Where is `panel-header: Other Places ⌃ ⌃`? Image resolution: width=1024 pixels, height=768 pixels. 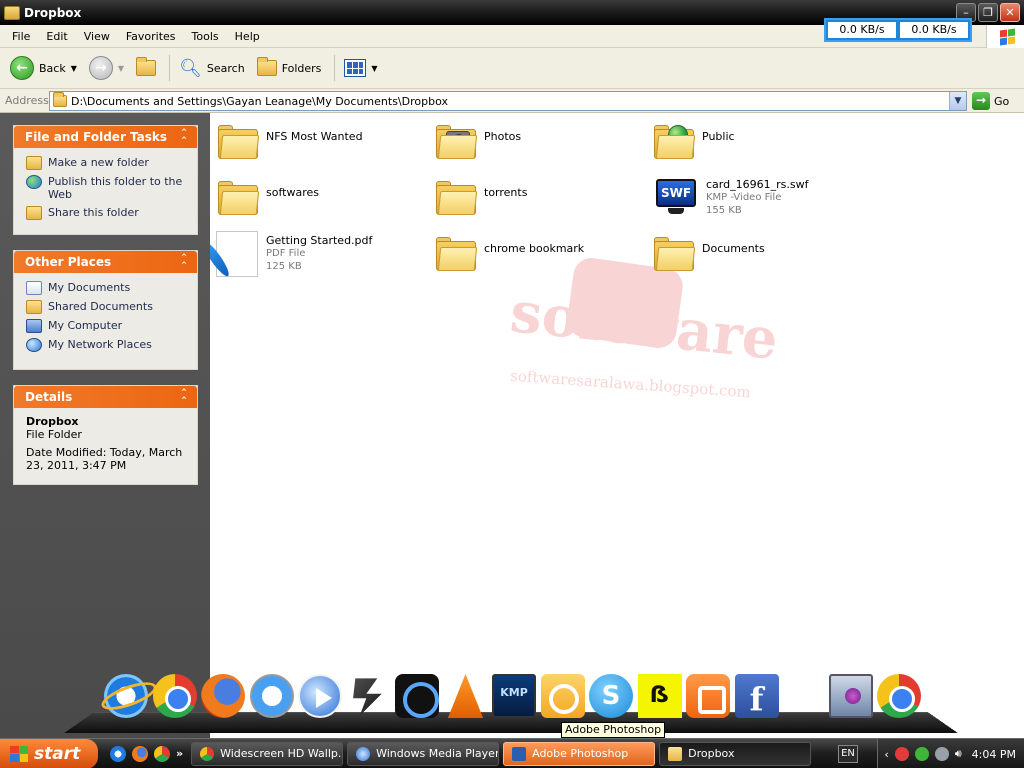 panel-header: Other Places ⌃ ⌃ is located at coordinates (105, 262).